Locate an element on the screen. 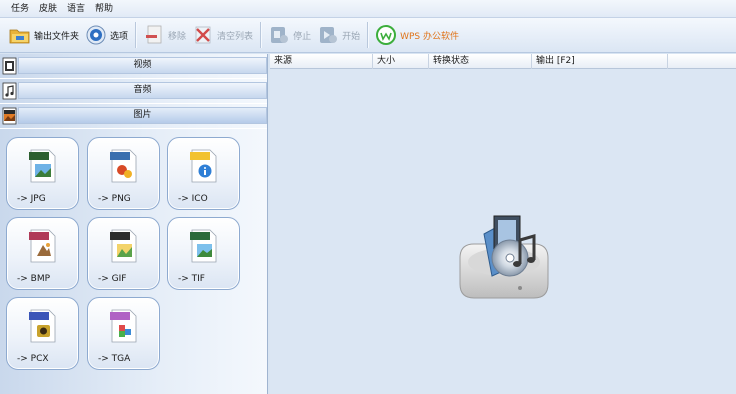  wps-button: WPS 办公软件 is located at coordinates (417, 35).